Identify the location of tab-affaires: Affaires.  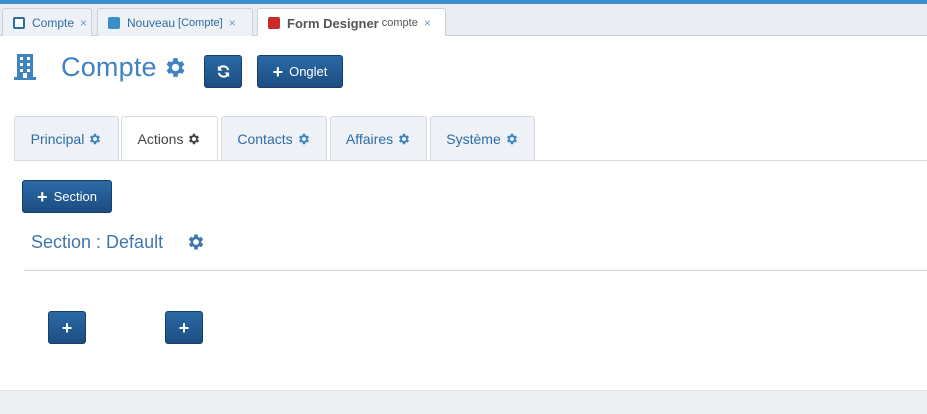
(378, 138).